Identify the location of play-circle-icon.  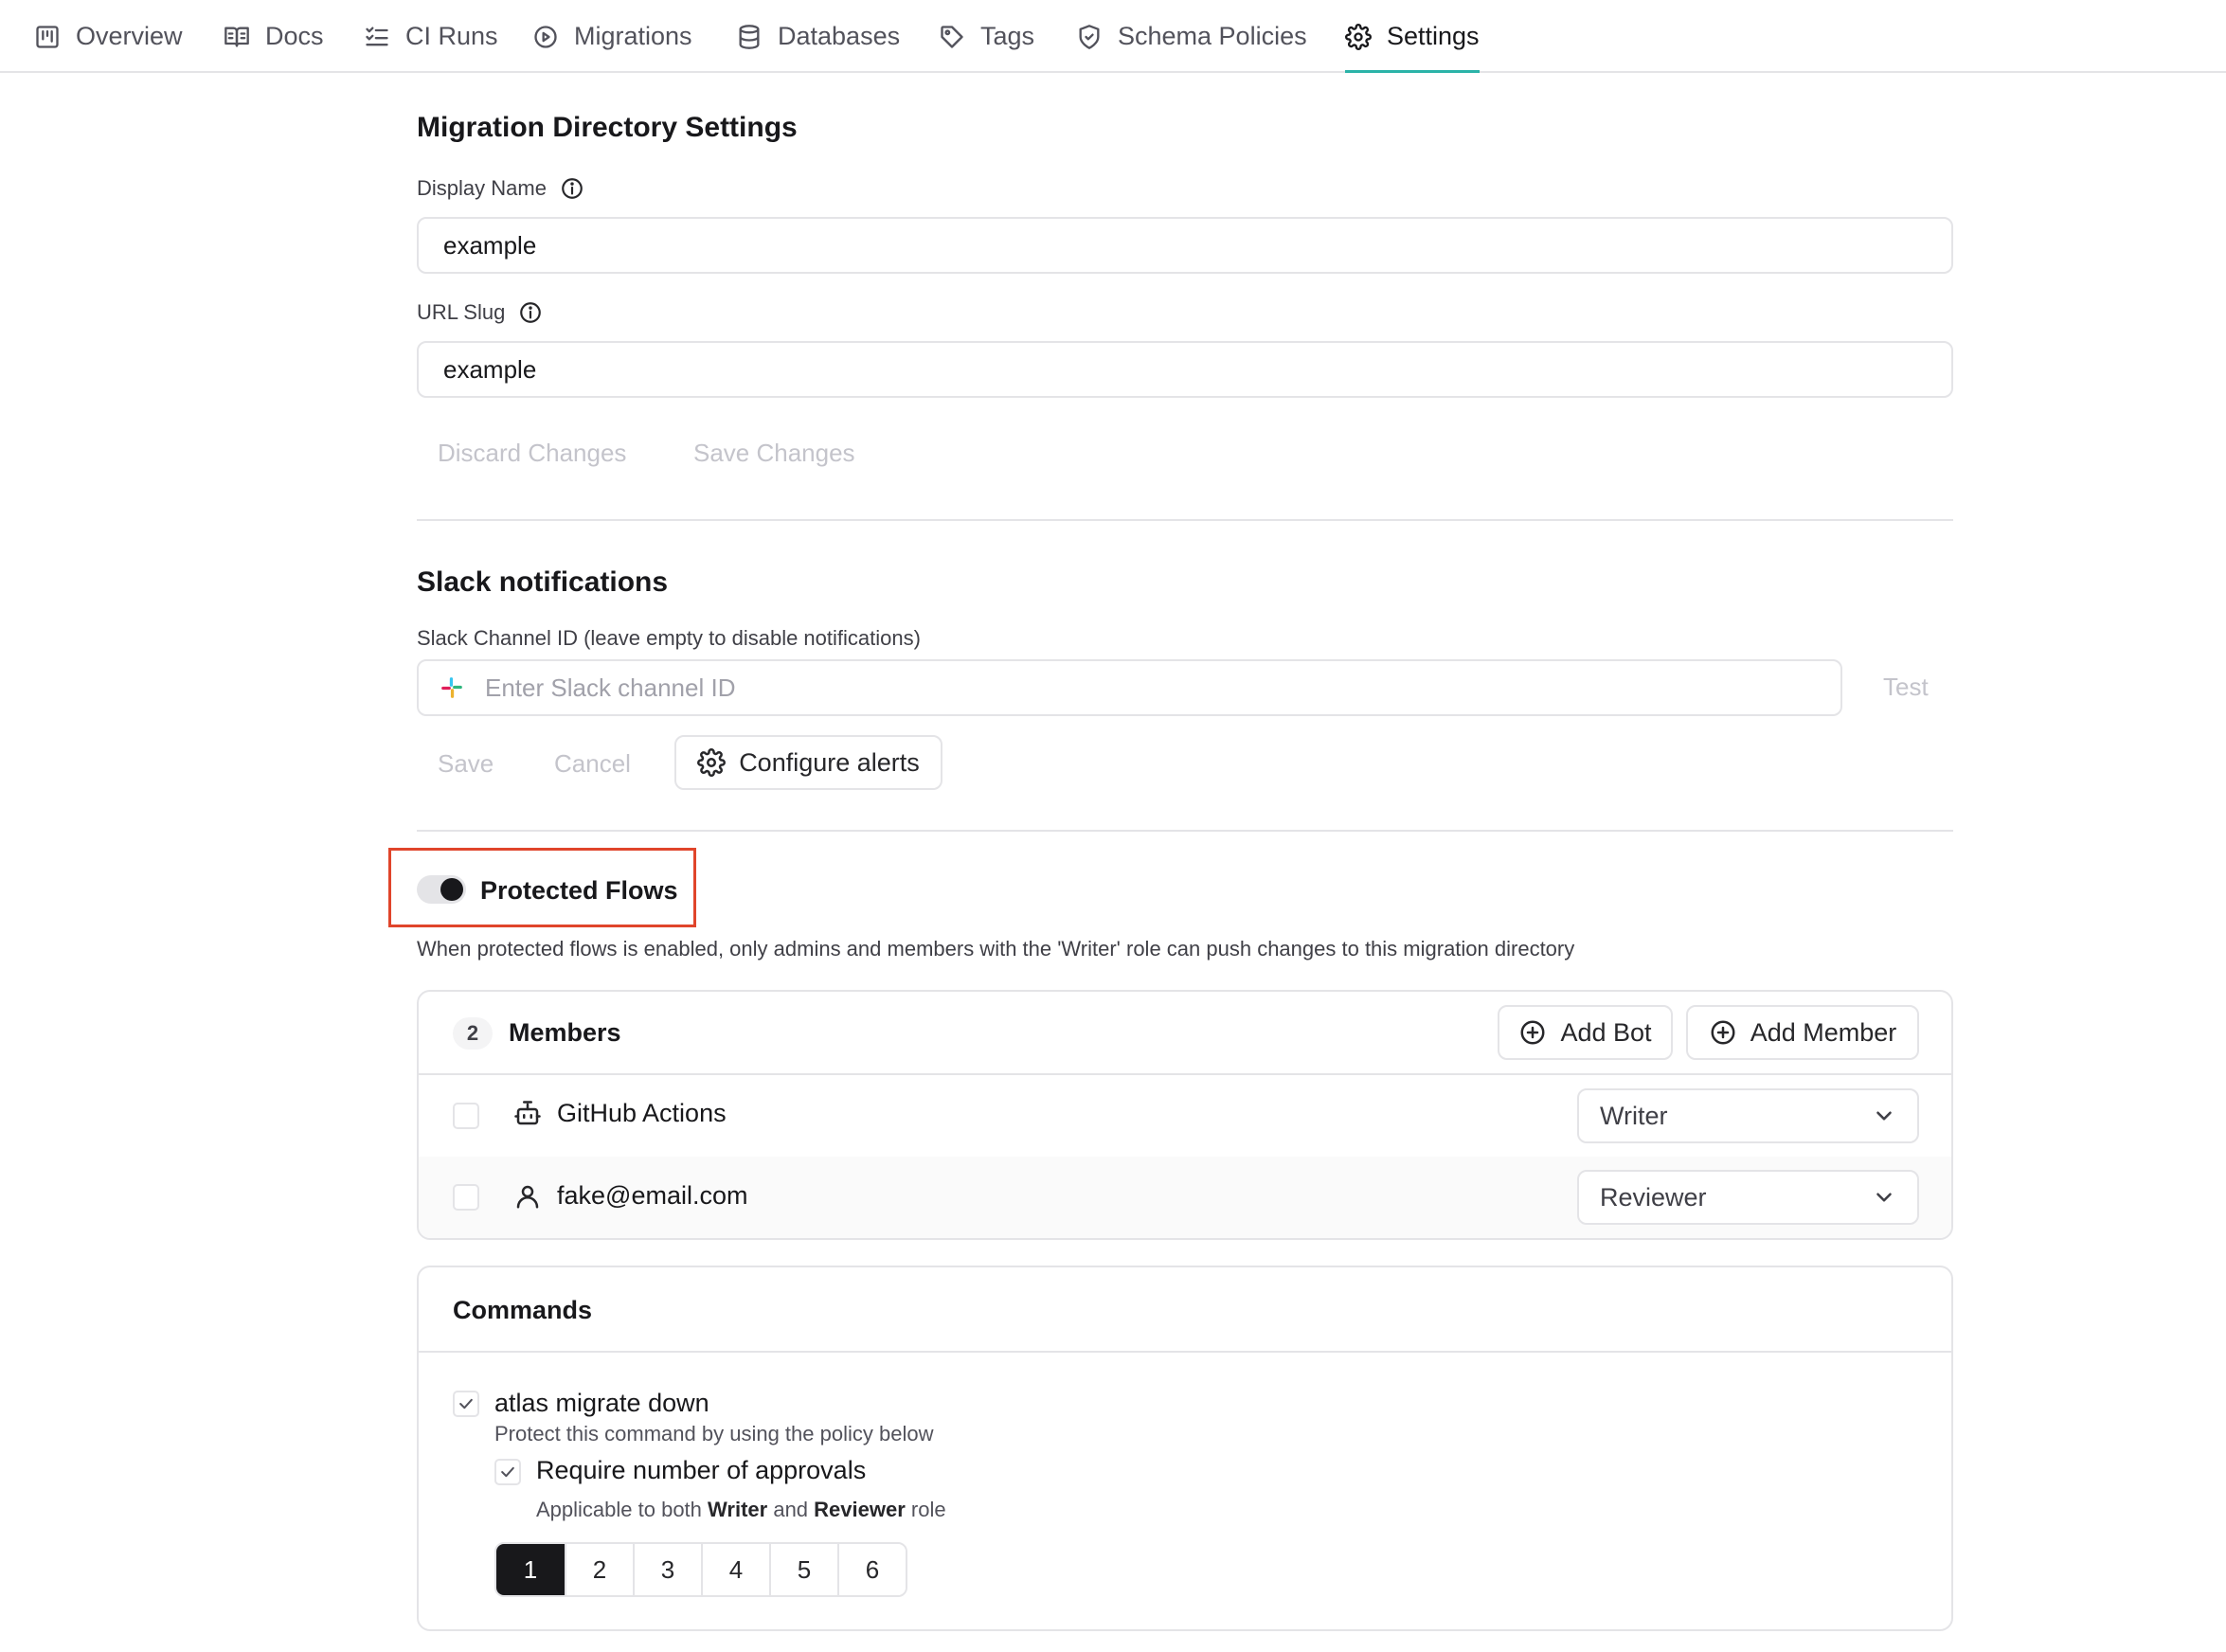
(545, 36).